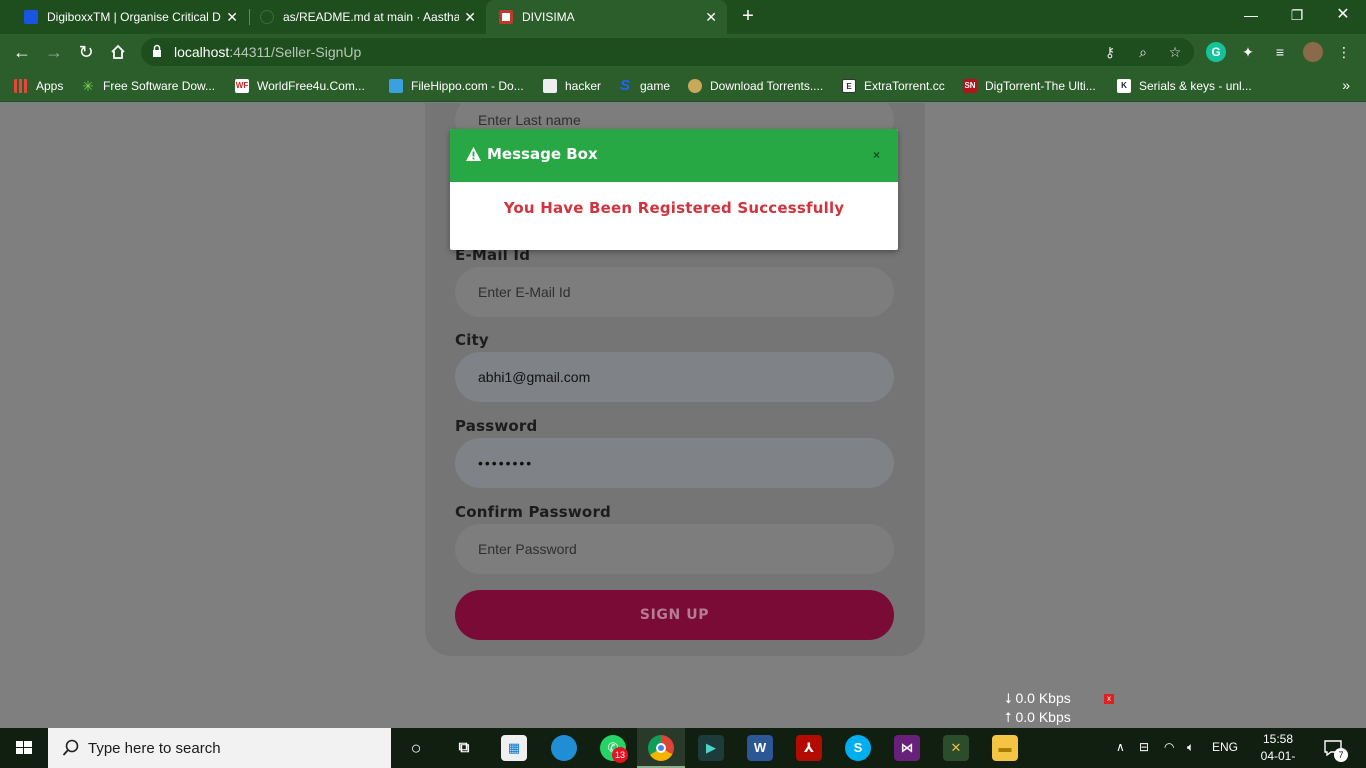  I want to click on url-text: localhost:44311/Seller-SignUp, so click(267, 52).